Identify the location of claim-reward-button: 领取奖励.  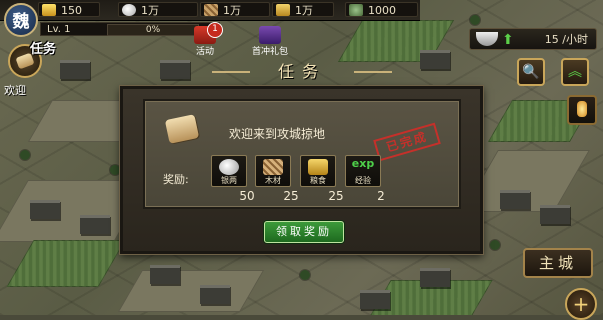
(304, 232).